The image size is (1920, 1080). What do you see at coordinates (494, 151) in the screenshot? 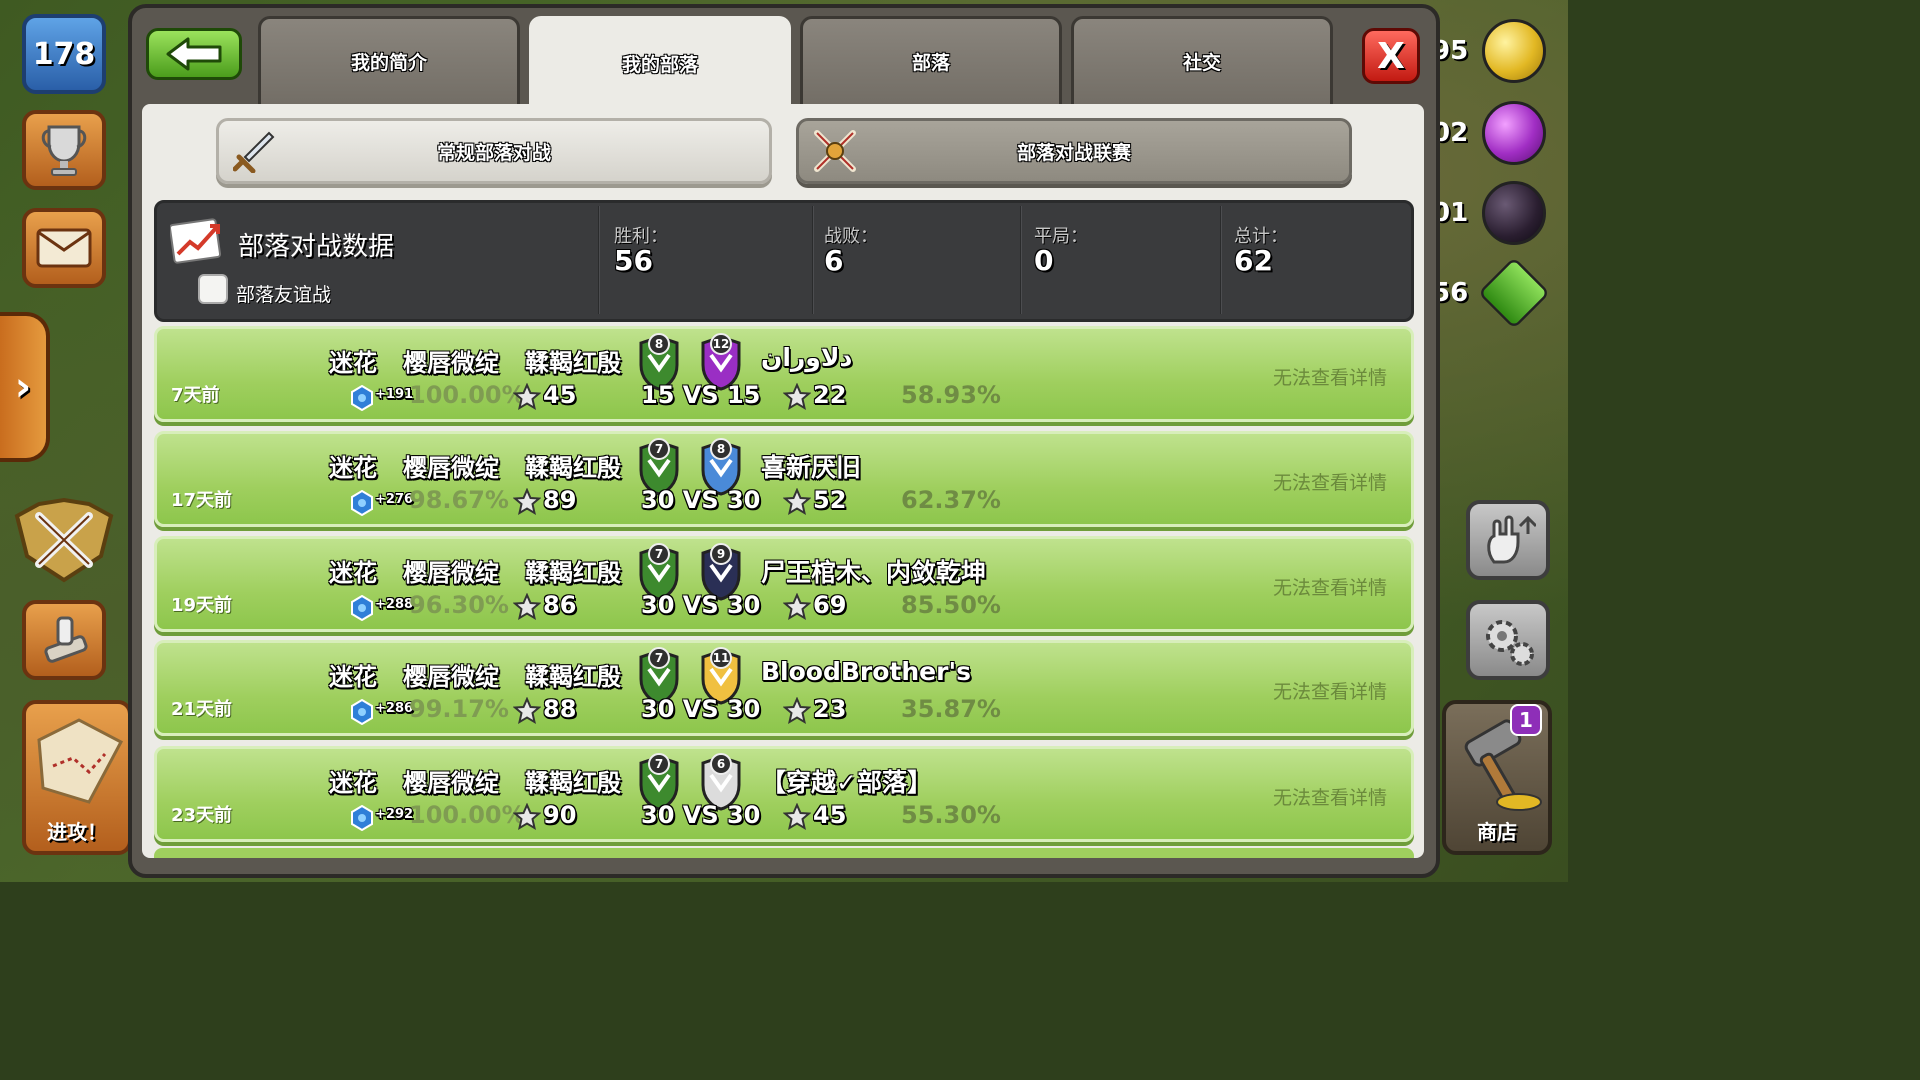
I see `regular-war-tab: 常规部落对战` at bounding box center [494, 151].